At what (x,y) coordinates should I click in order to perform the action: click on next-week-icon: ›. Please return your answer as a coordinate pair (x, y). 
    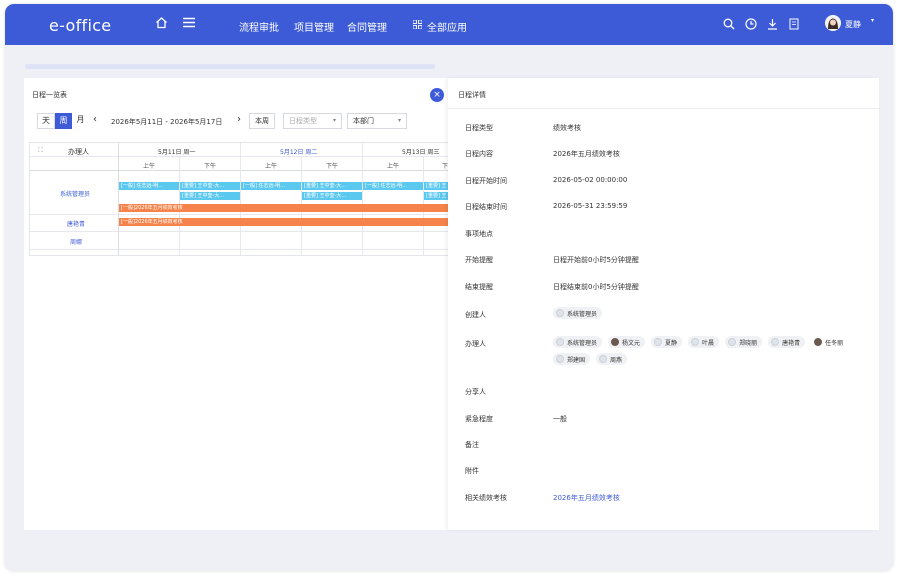
    Looking at the image, I should click on (239, 119).